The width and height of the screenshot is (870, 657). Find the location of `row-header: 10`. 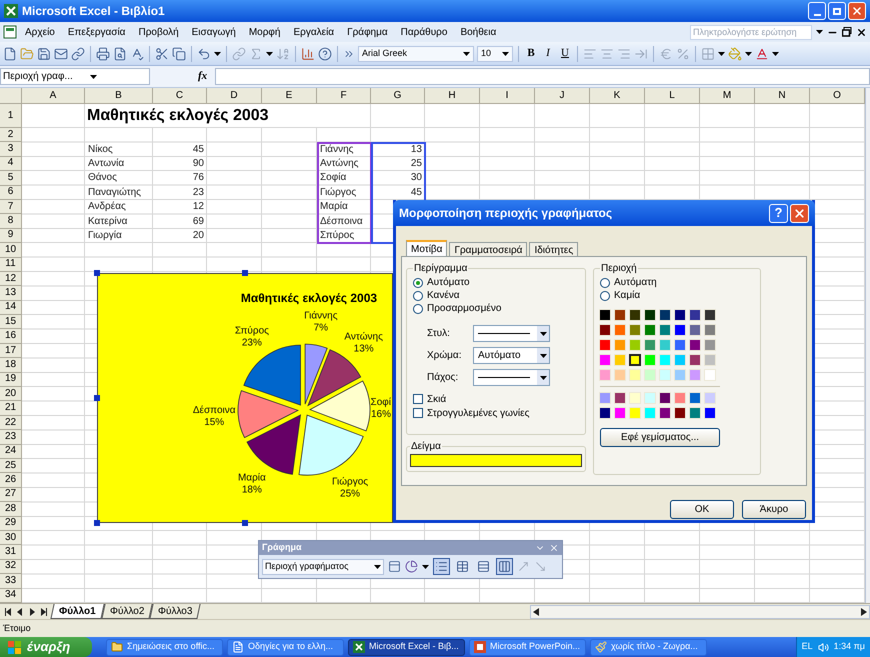

row-header: 10 is located at coordinates (11, 250).